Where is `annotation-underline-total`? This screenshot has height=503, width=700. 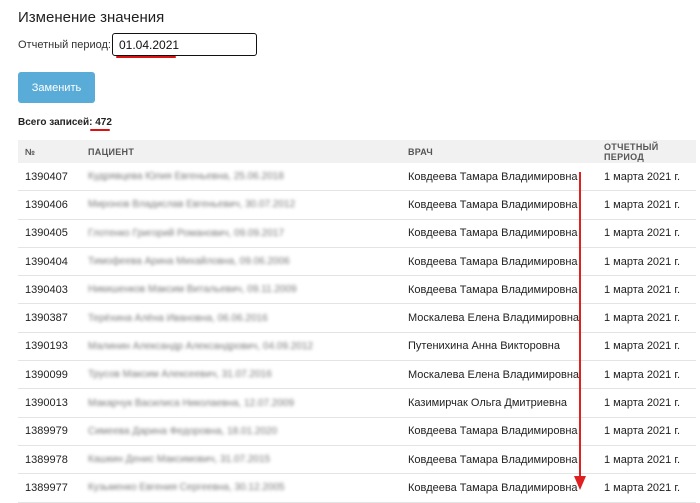 annotation-underline-total is located at coordinates (100, 130).